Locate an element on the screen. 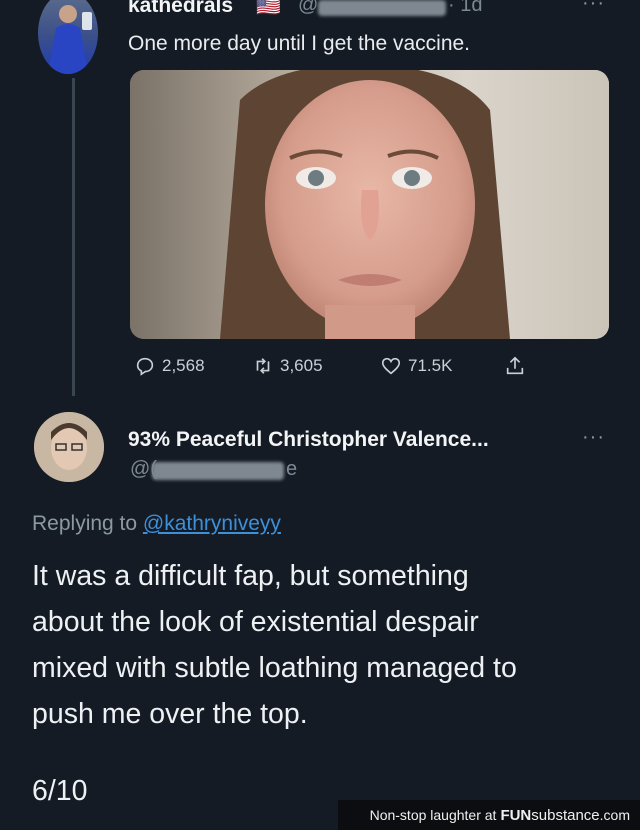 The image size is (640, 830). tweet1-display-name: kathedrals is located at coordinates (180, 9).